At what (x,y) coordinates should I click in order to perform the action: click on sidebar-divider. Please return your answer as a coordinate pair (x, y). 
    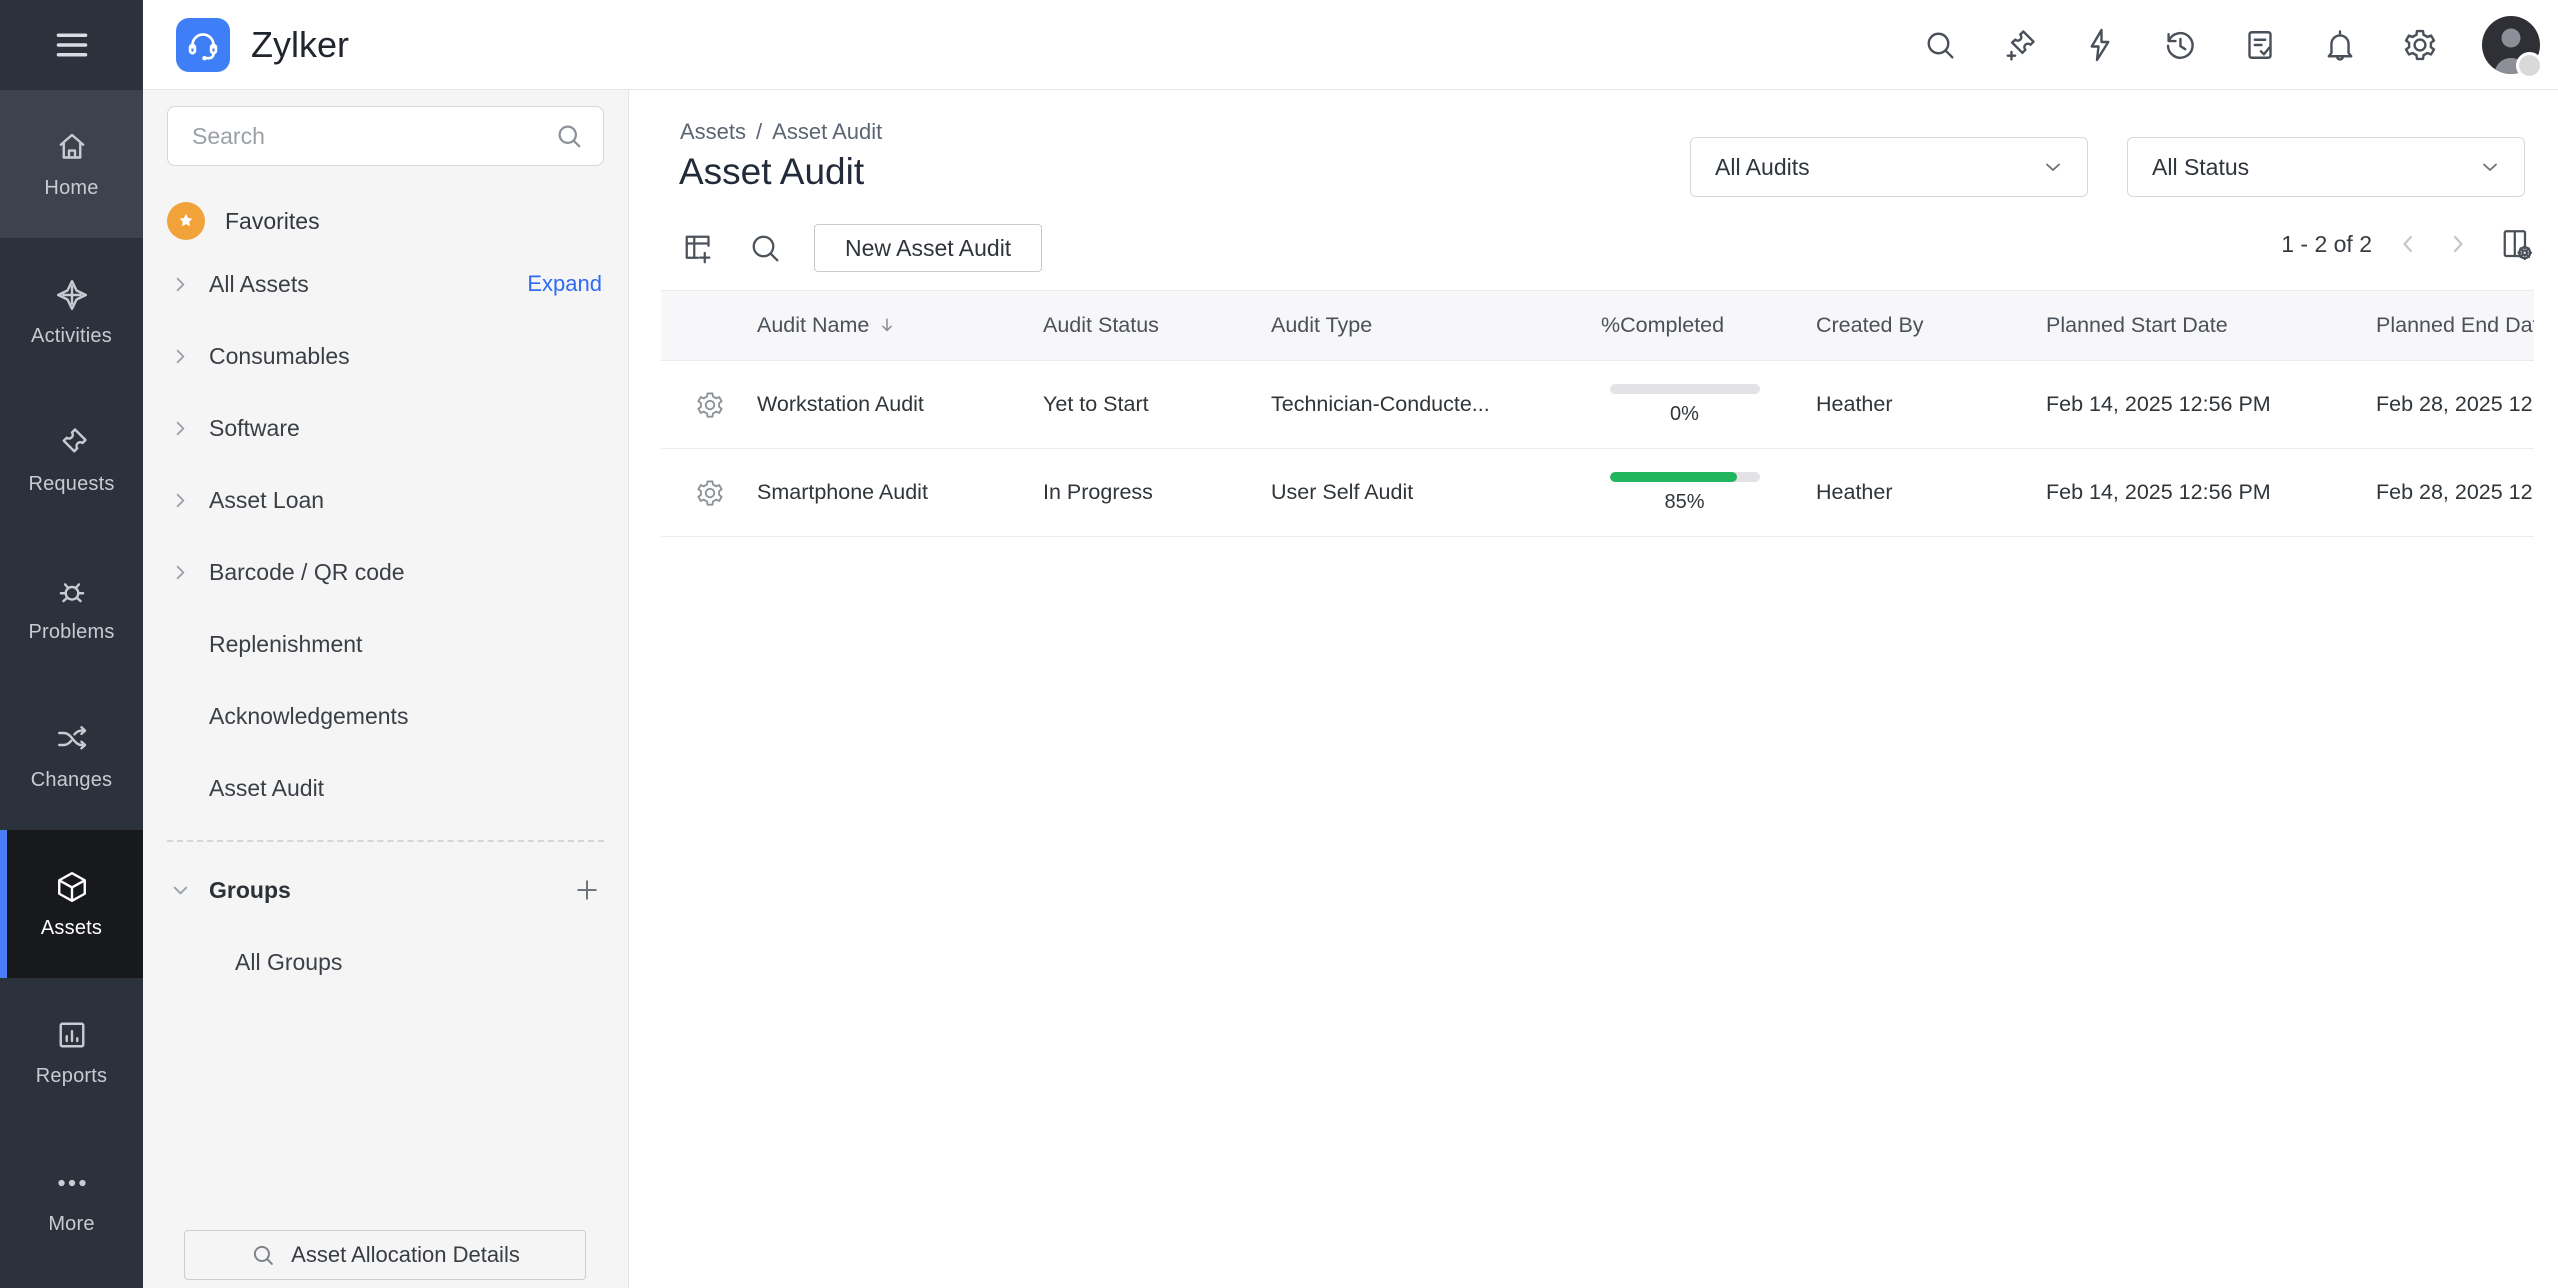
    Looking at the image, I should click on (385, 841).